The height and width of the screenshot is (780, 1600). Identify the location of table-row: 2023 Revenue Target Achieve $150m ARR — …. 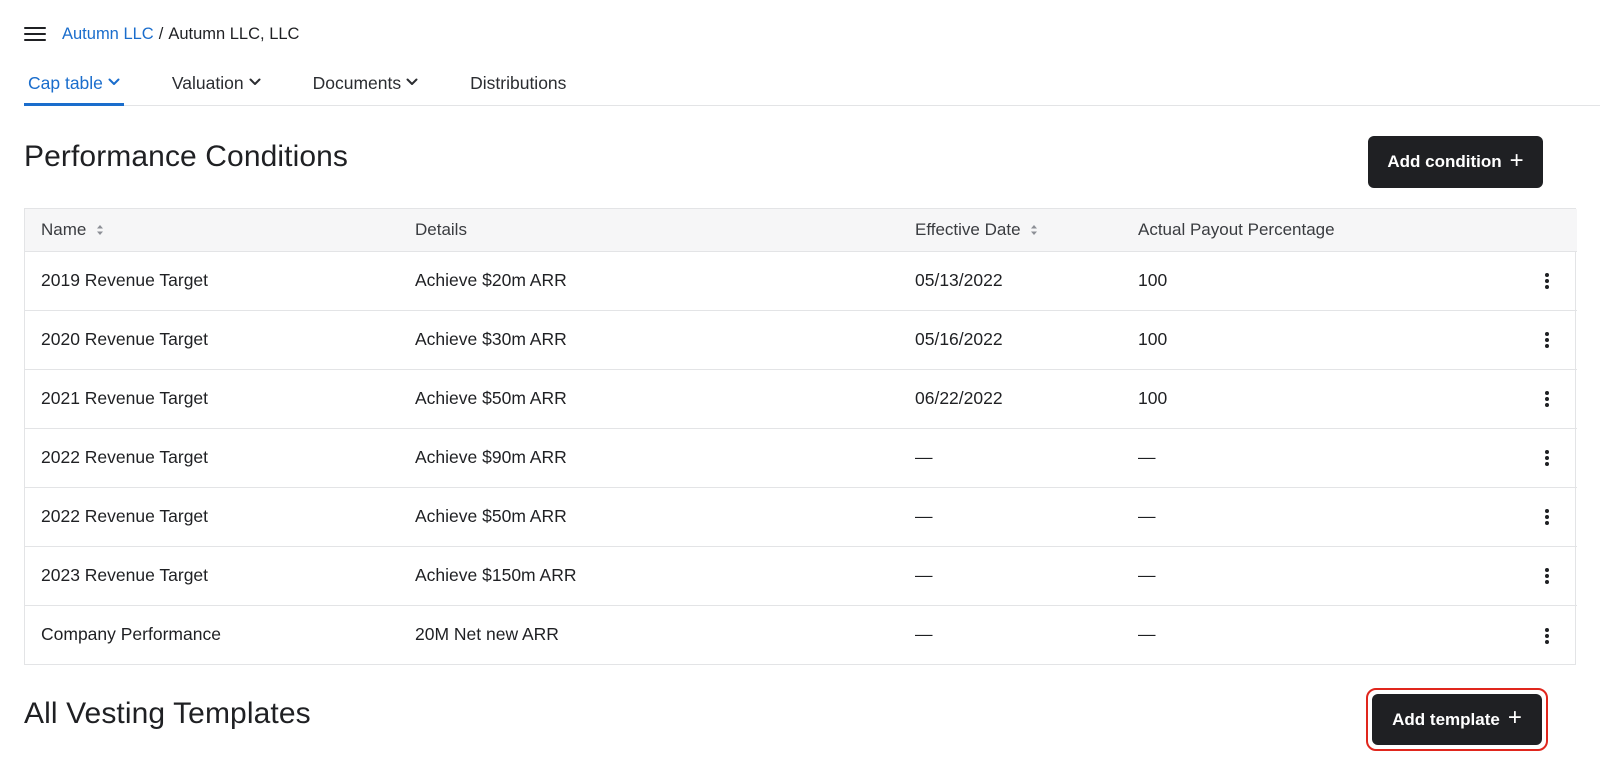
(801, 575).